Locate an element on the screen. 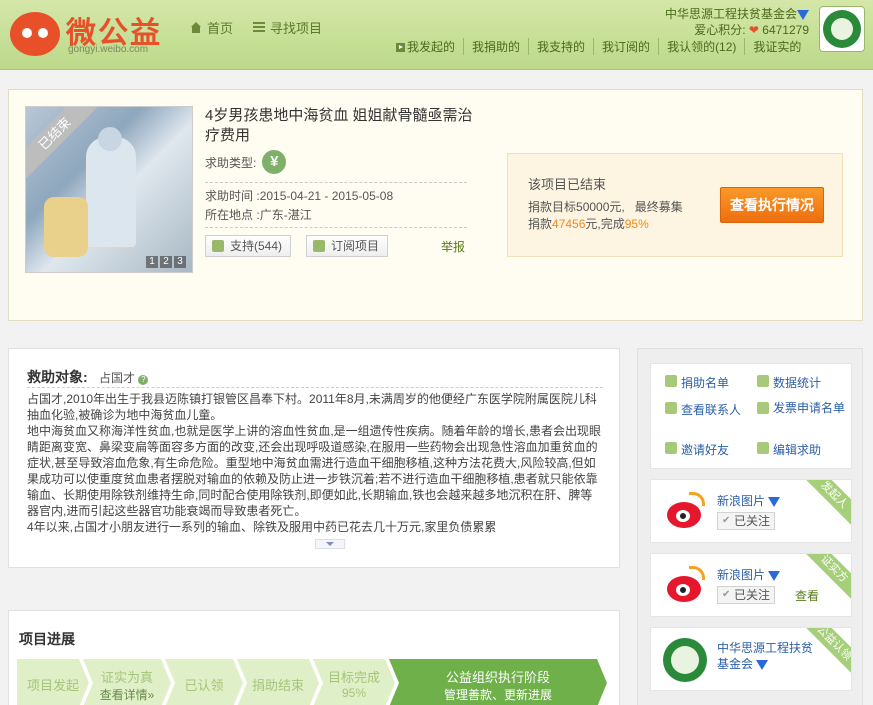 The width and height of the screenshot is (873, 705). project-photo: 已结束 1 2 3 is located at coordinates (109, 189).